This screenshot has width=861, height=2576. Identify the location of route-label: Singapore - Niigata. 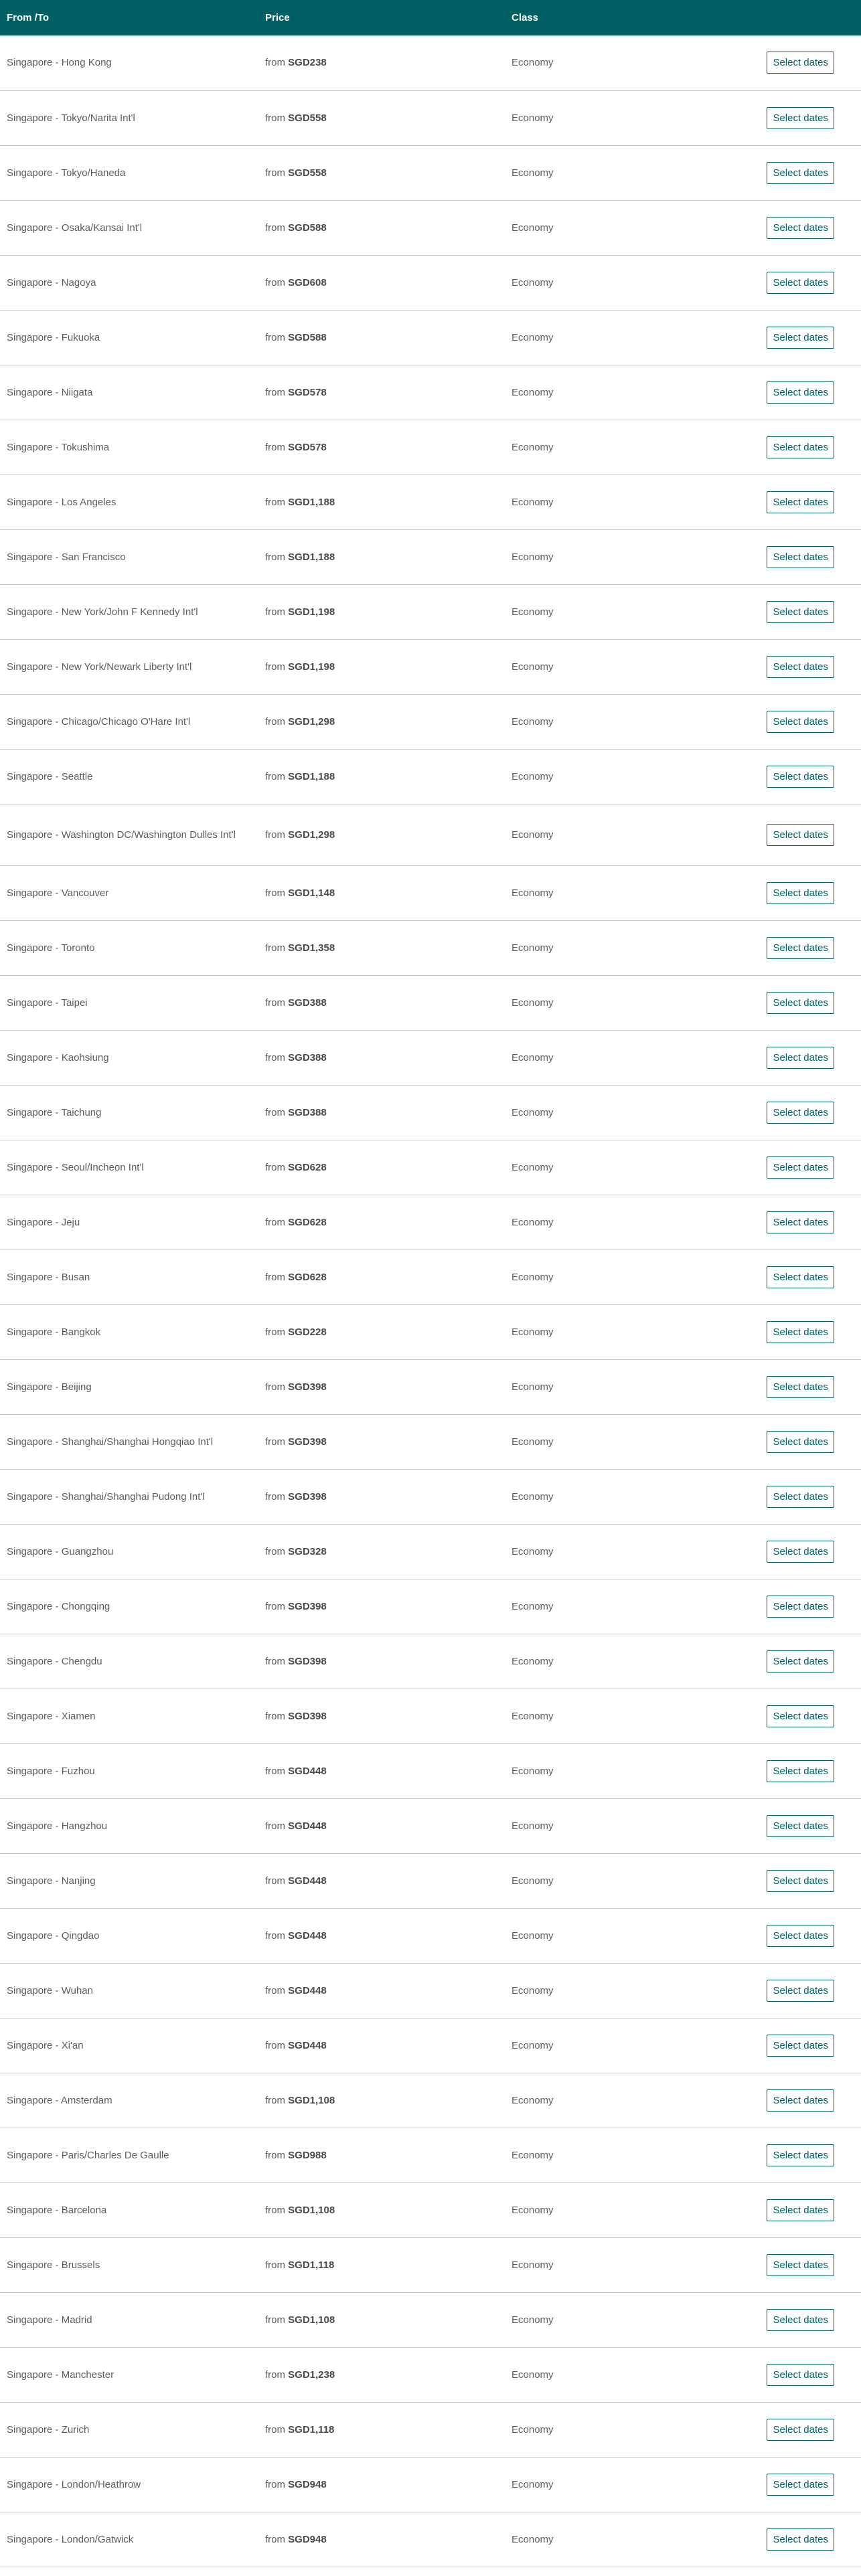
(50, 392).